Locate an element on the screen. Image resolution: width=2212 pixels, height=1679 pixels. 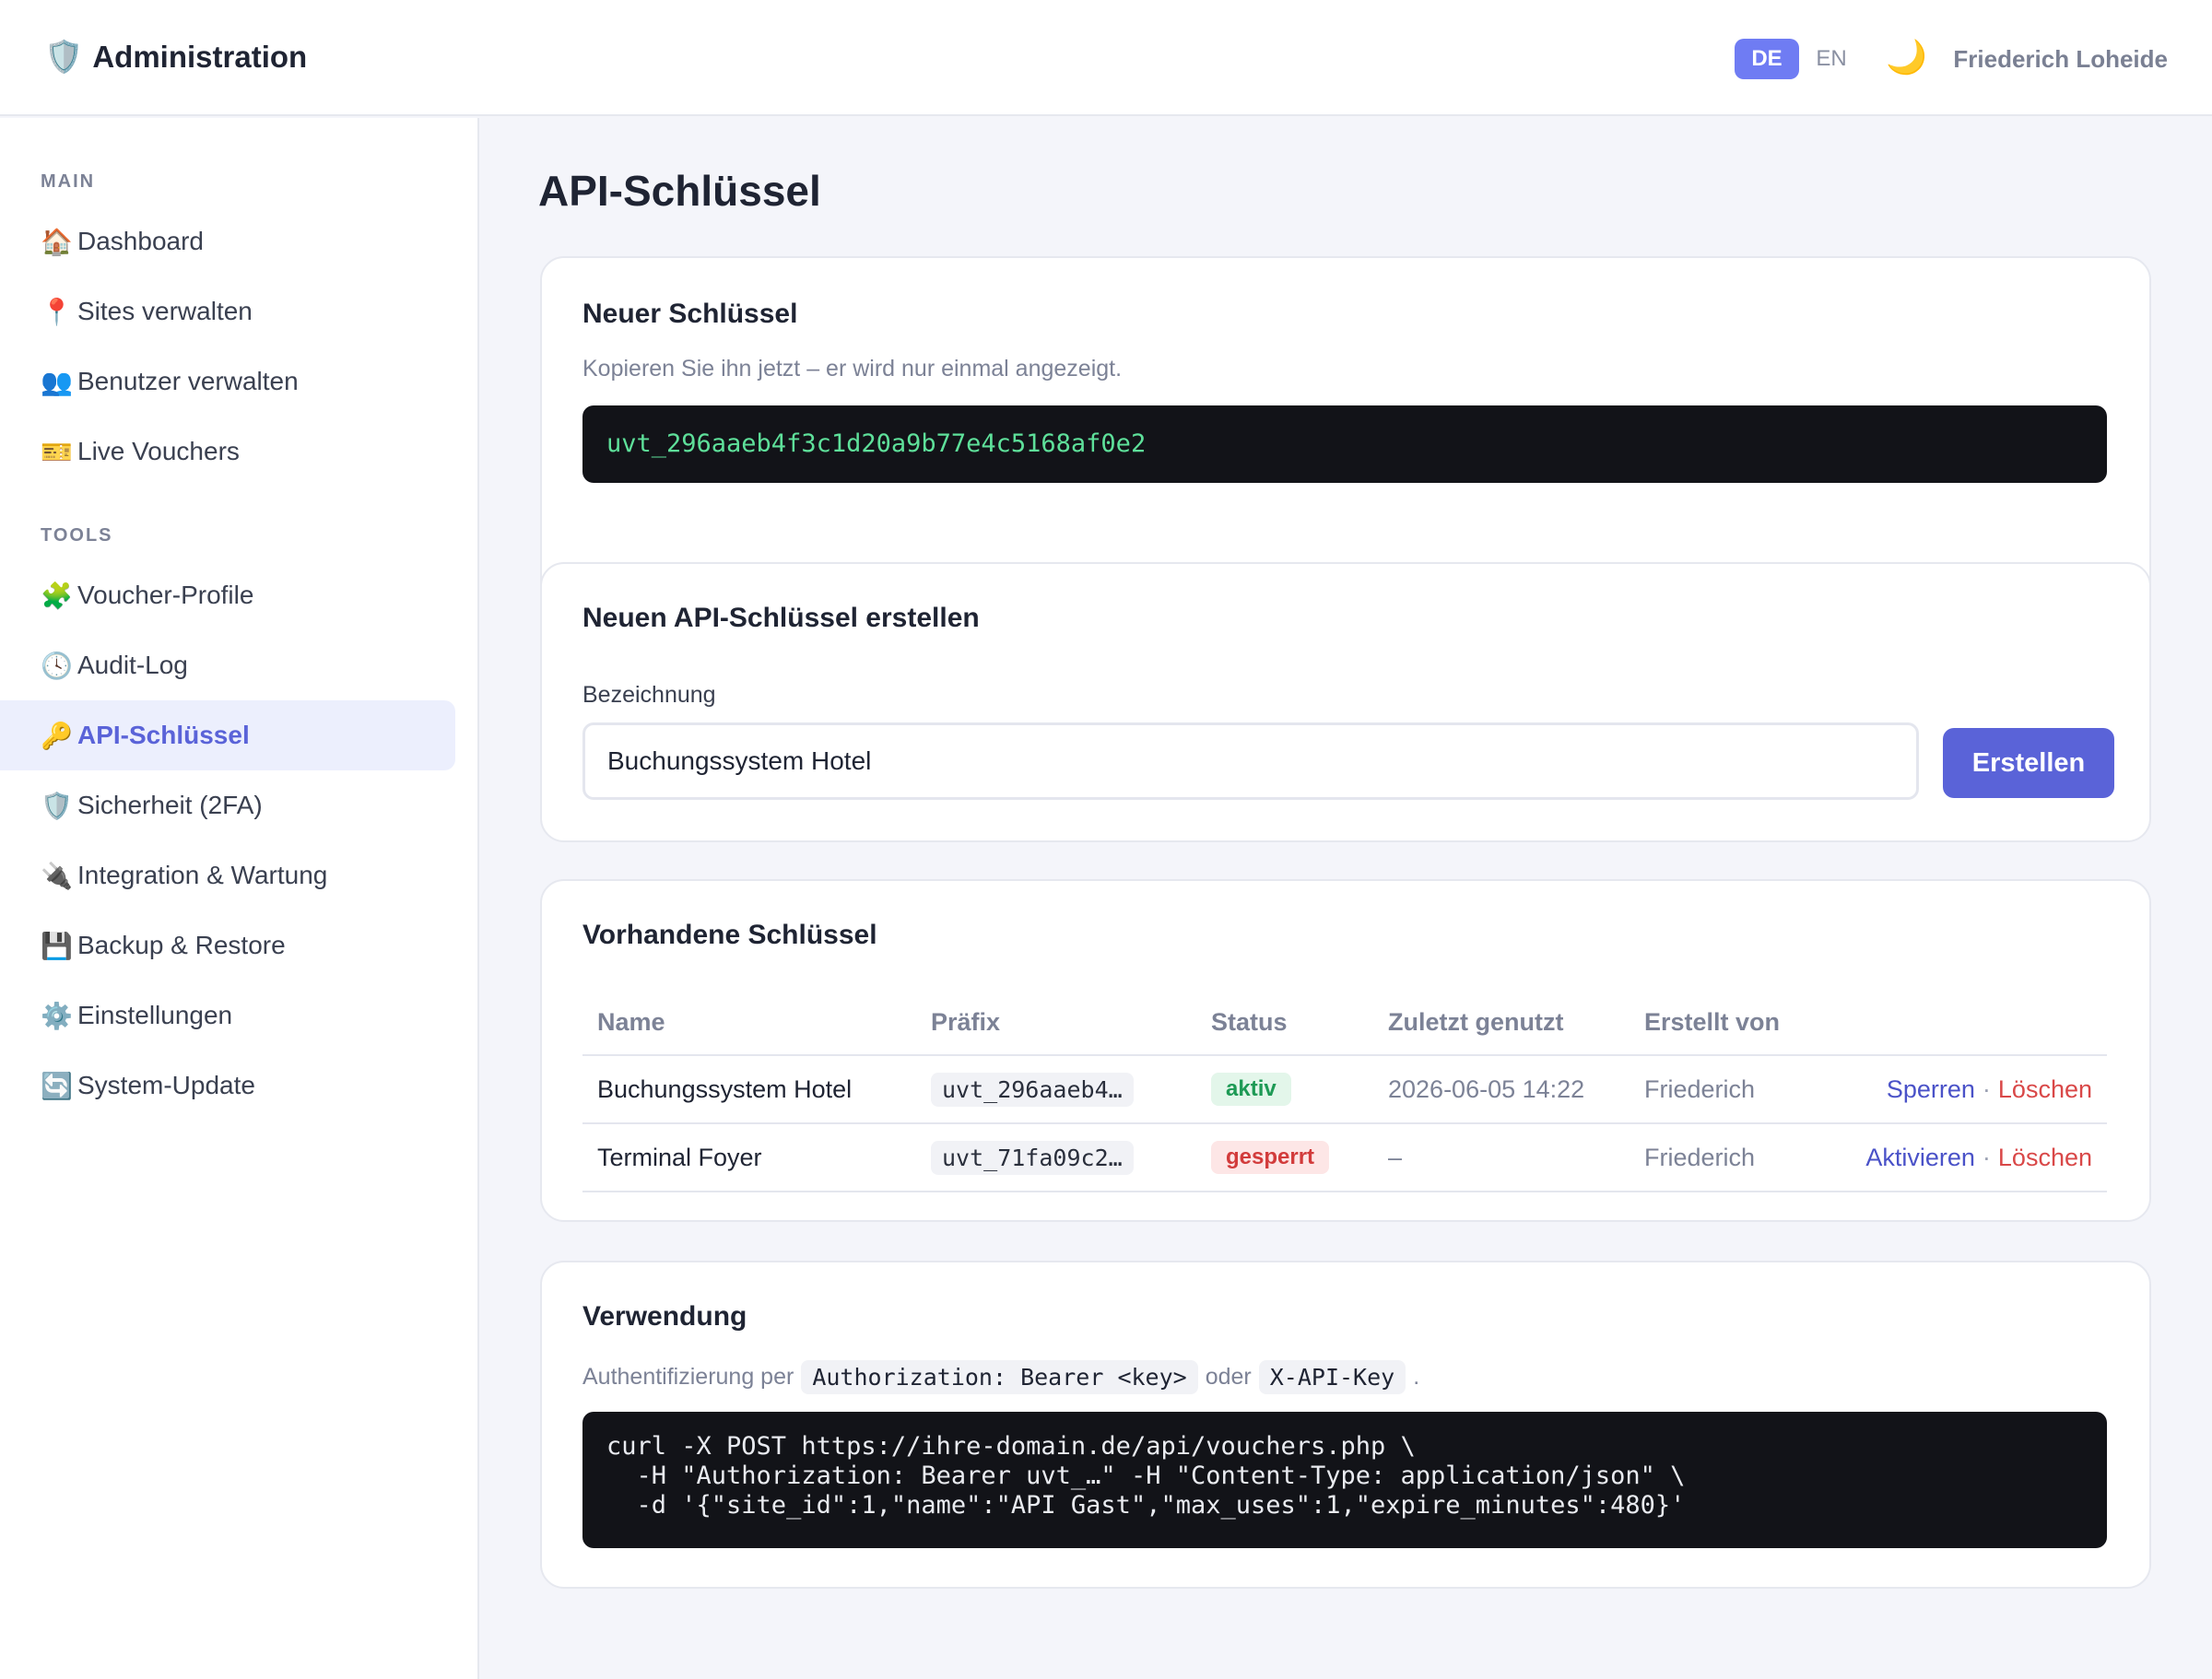
column-prefix: Präfix is located at coordinates (966, 1022).